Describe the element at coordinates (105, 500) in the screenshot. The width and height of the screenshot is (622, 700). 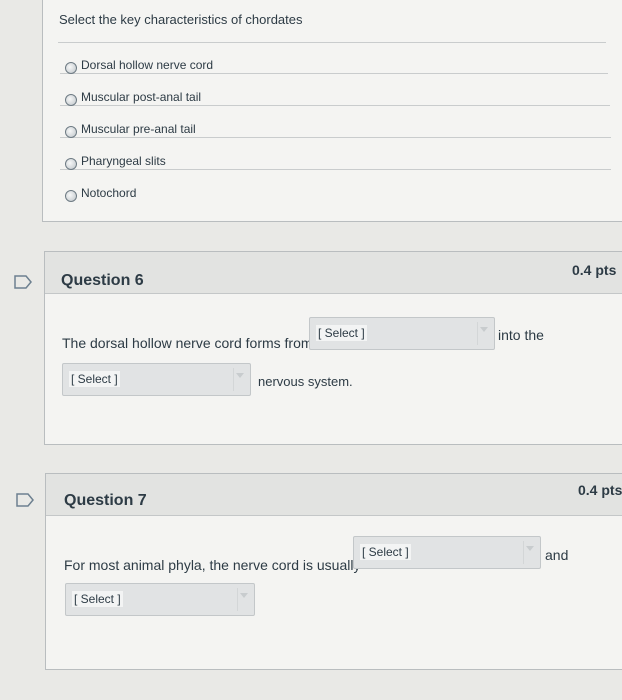
I see `question-7-title: Question 7` at that location.